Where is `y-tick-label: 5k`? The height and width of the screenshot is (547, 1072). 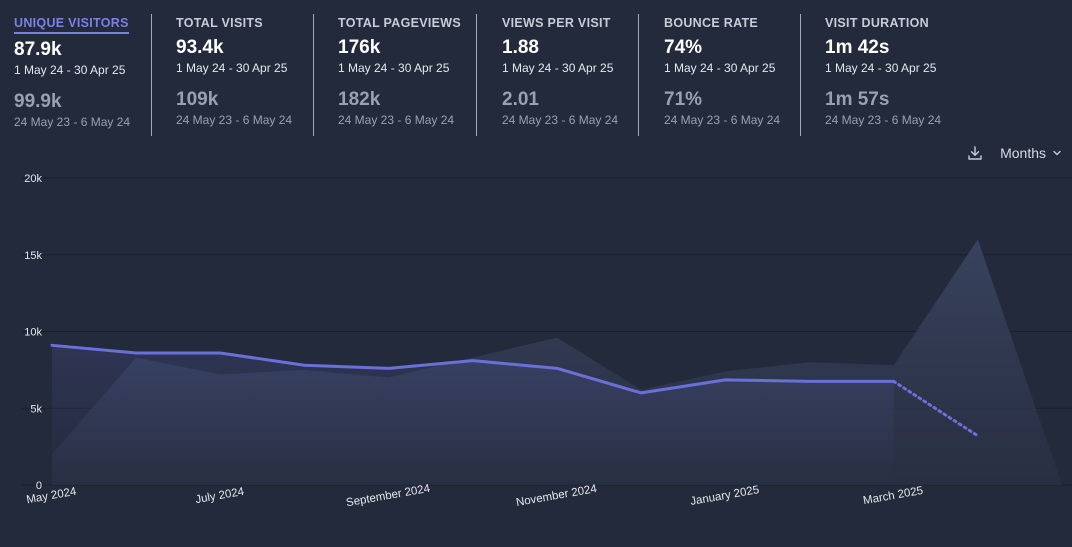
y-tick-label: 5k is located at coordinates (36, 409).